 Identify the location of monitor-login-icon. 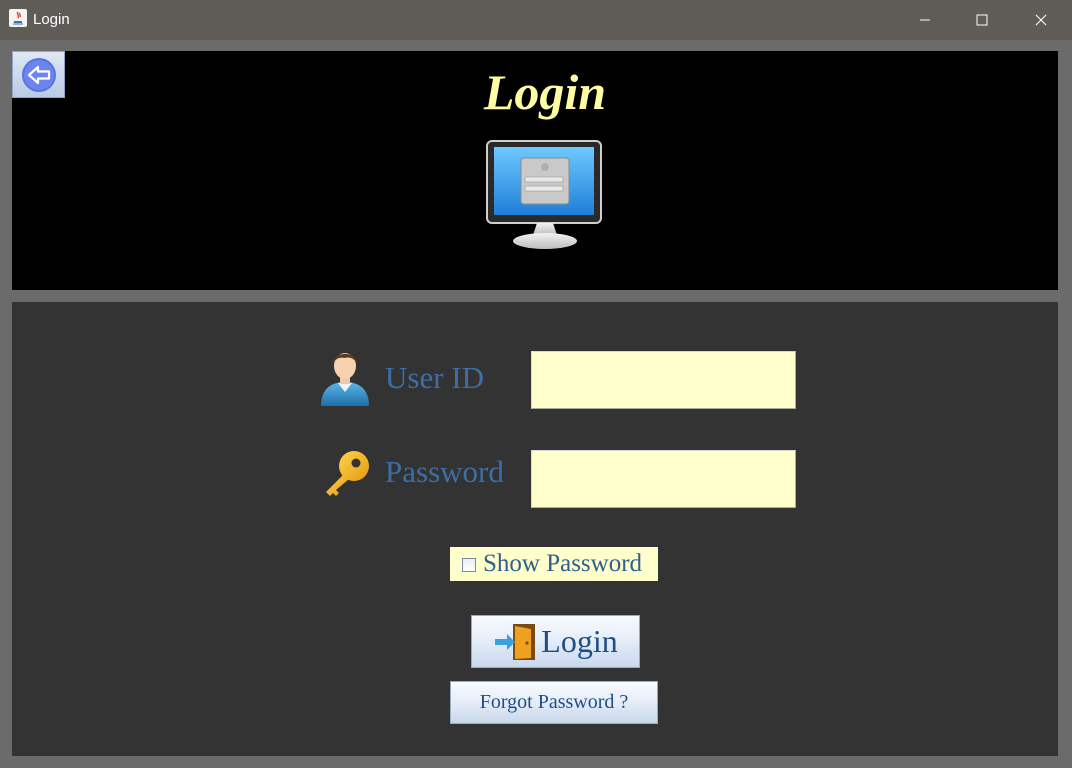
(544, 194).